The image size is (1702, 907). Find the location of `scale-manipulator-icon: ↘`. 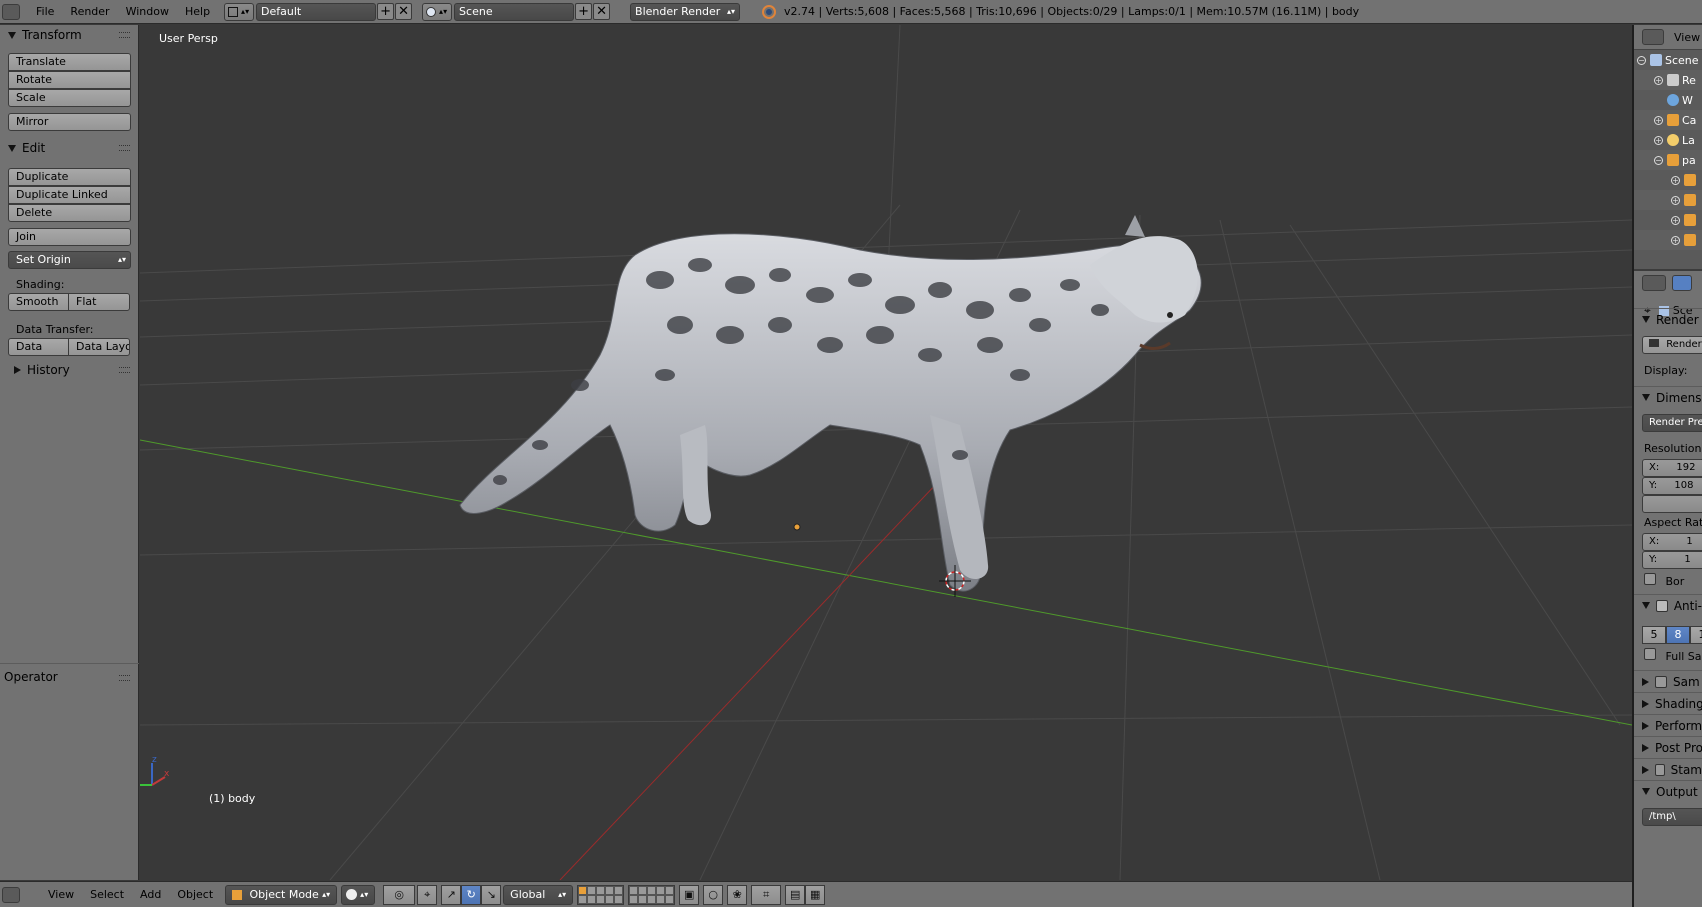

scale-manipulator-icon: ↘ is located at coordinates (491, 894).